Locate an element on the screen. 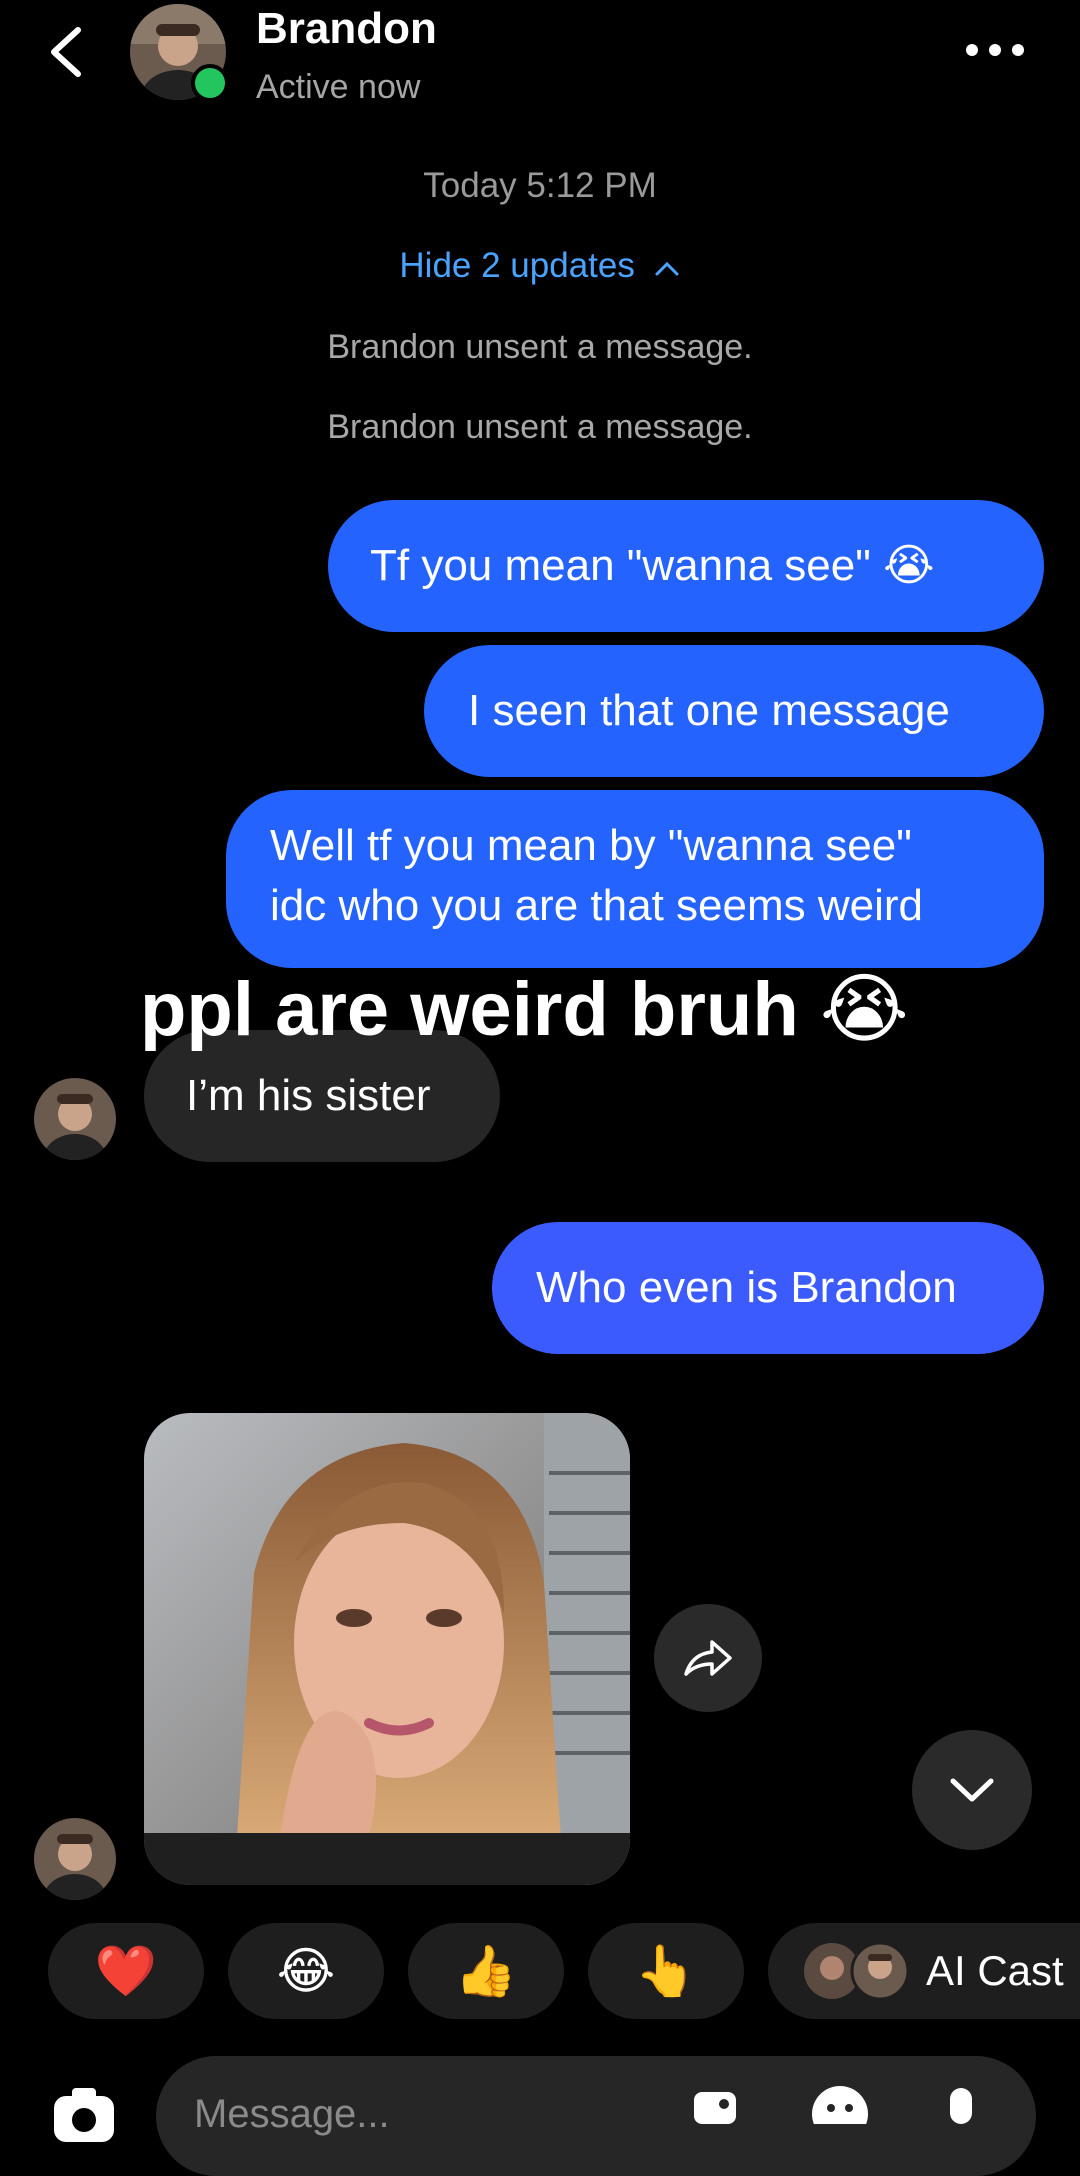 The width and height of the screenshot is (1080, 2176). share-button is located at coordinates (708, 1658).